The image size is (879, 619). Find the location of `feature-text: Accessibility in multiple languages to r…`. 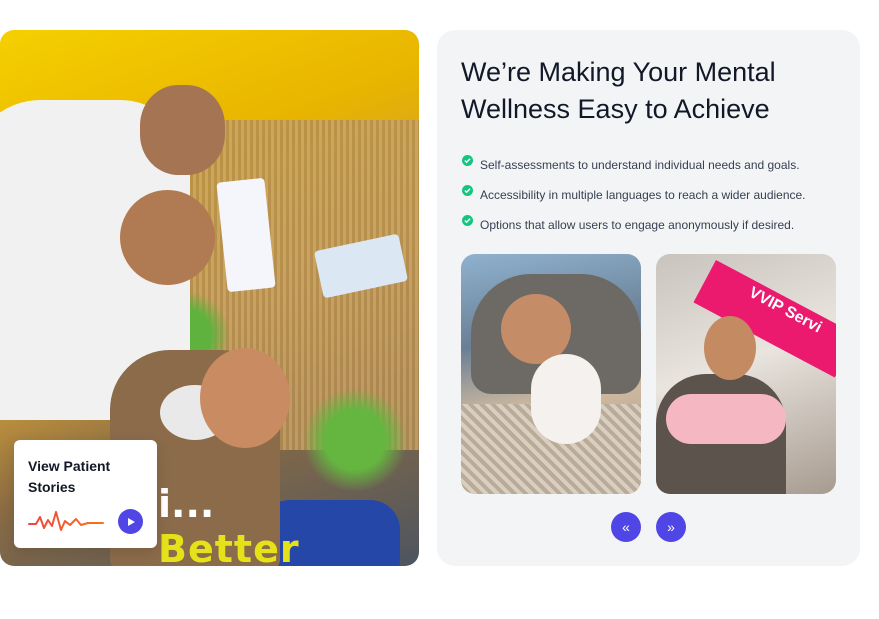

feature-text: Accessibility in multiple languages to r… is located at coordinates (643, 195).